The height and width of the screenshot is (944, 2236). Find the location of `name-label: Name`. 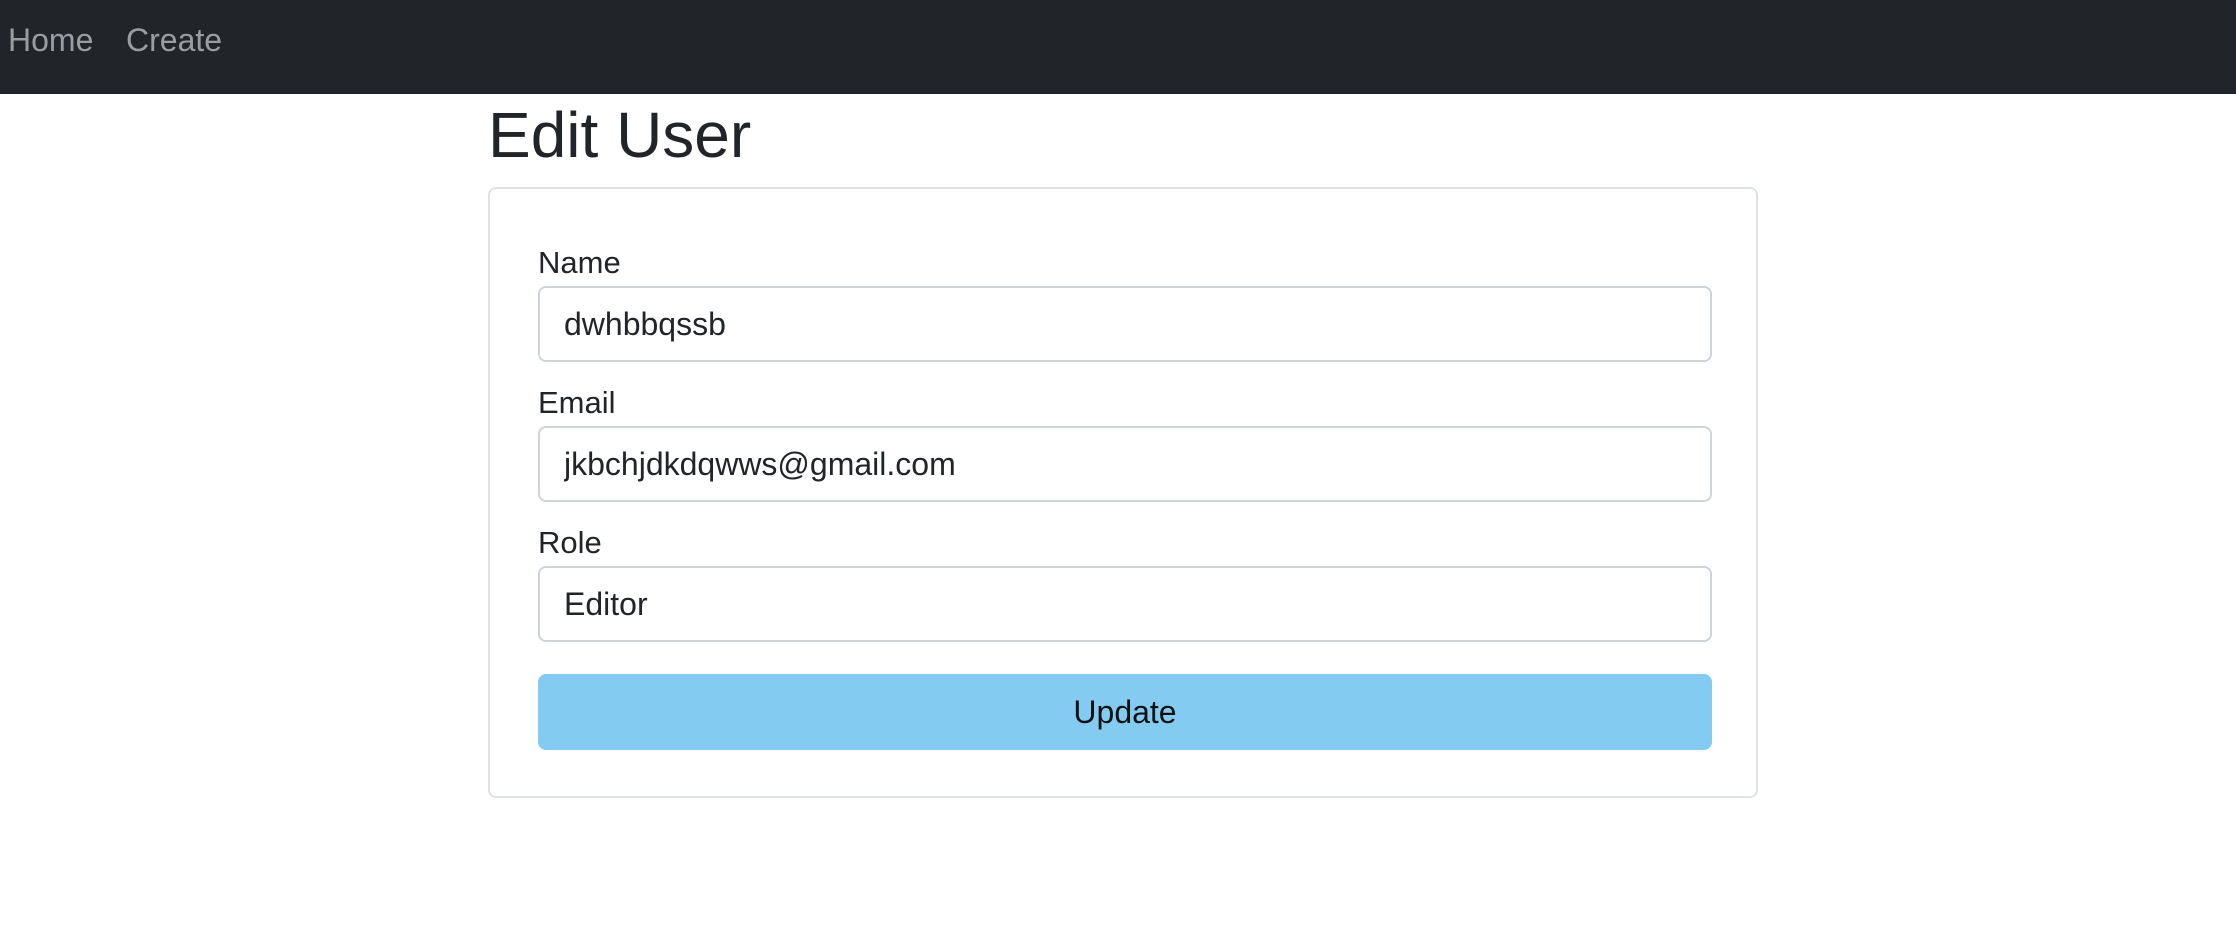

name-label: Name is located at coordinates (579, 262).